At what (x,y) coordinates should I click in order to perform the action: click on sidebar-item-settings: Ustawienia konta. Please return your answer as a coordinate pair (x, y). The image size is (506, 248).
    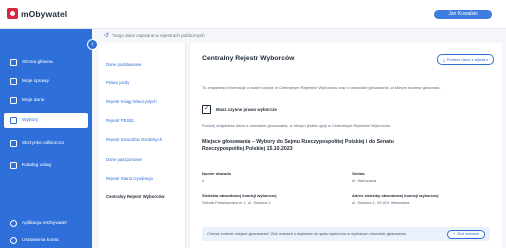
    Looking at the image, I should click on (46, 240).